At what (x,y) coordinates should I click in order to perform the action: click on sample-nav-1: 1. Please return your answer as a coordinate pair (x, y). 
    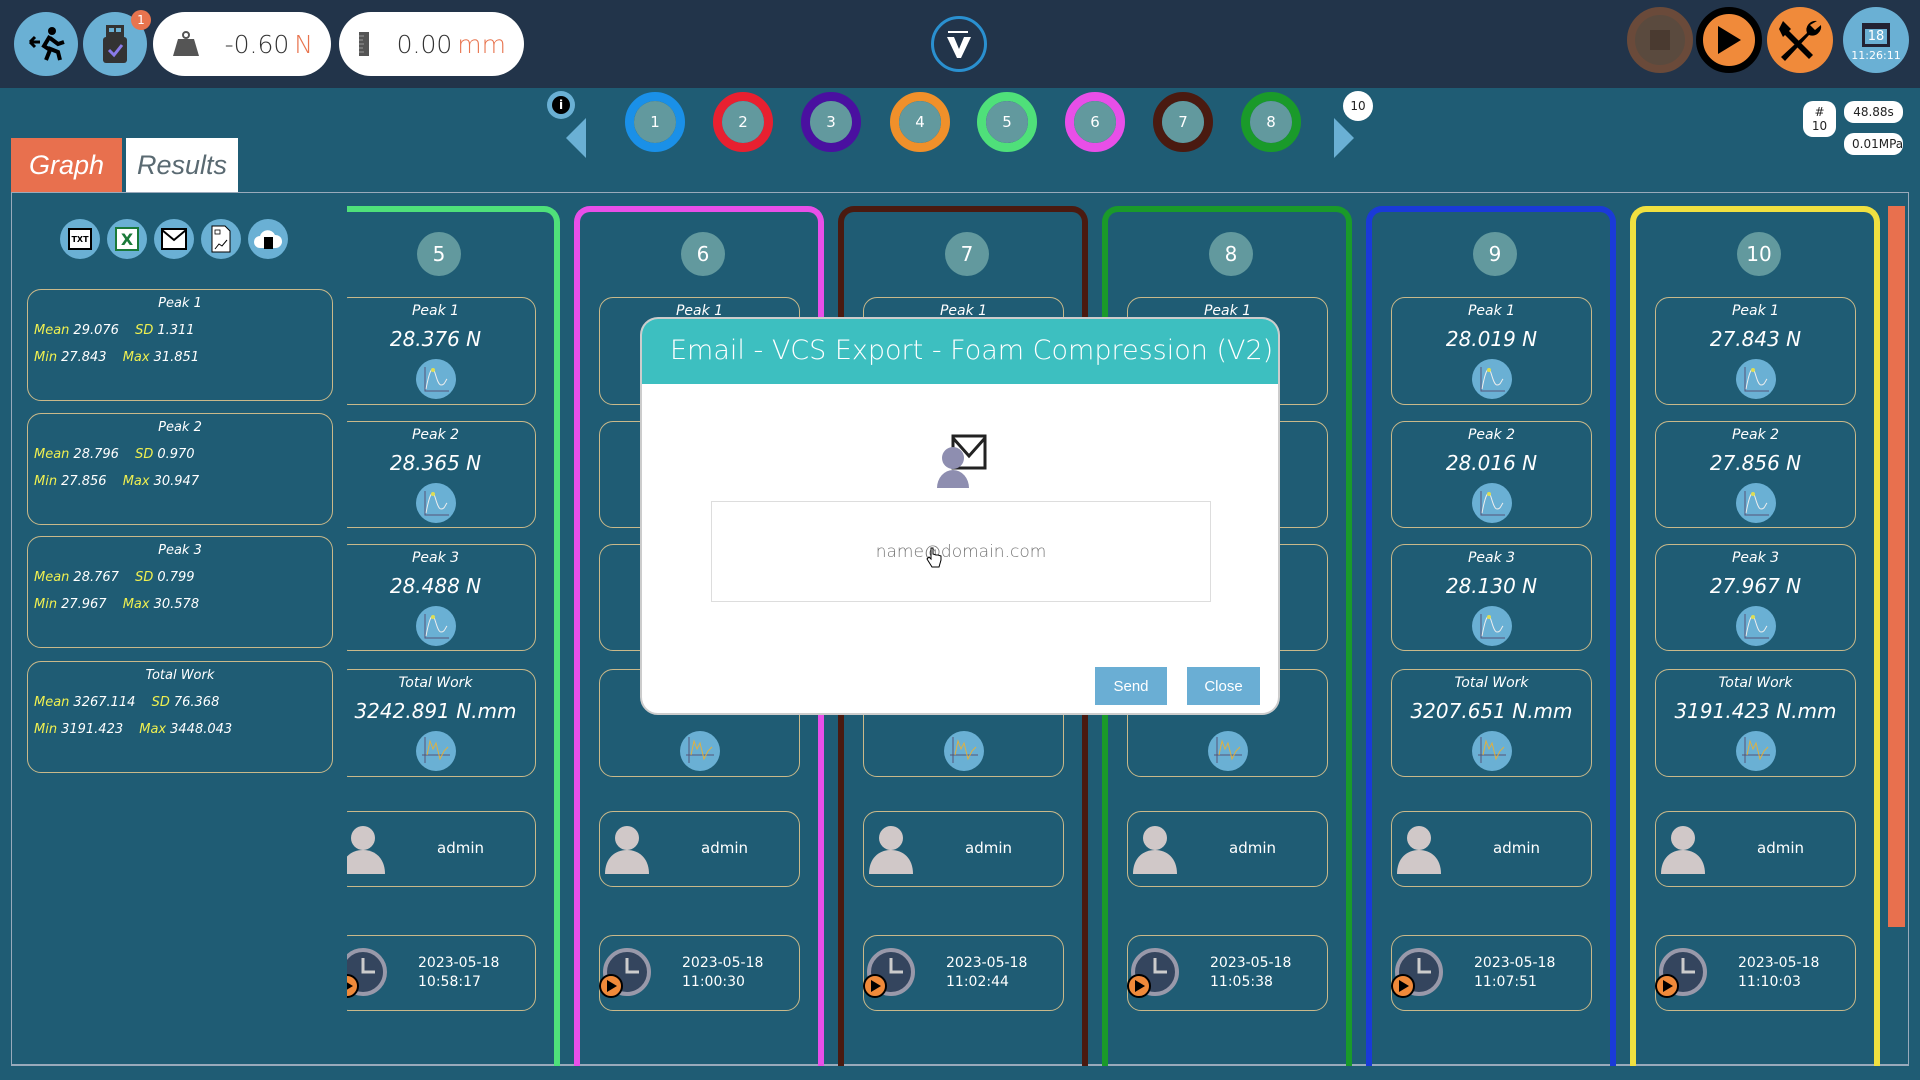
    Looking at the image, I should click on (655, 122).